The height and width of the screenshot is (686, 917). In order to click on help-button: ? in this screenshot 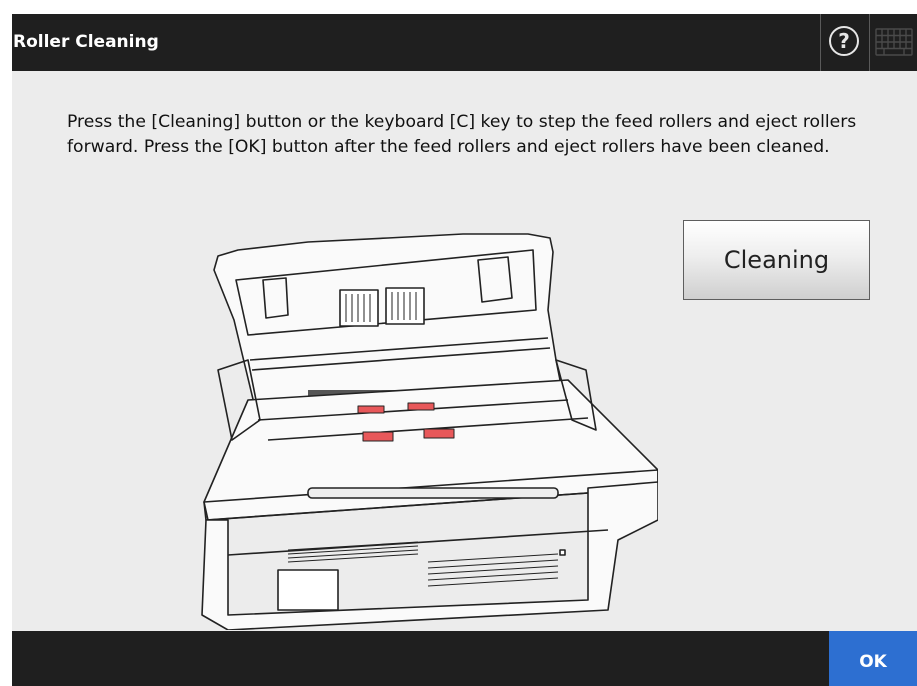, I will do `click(844, 42)`.